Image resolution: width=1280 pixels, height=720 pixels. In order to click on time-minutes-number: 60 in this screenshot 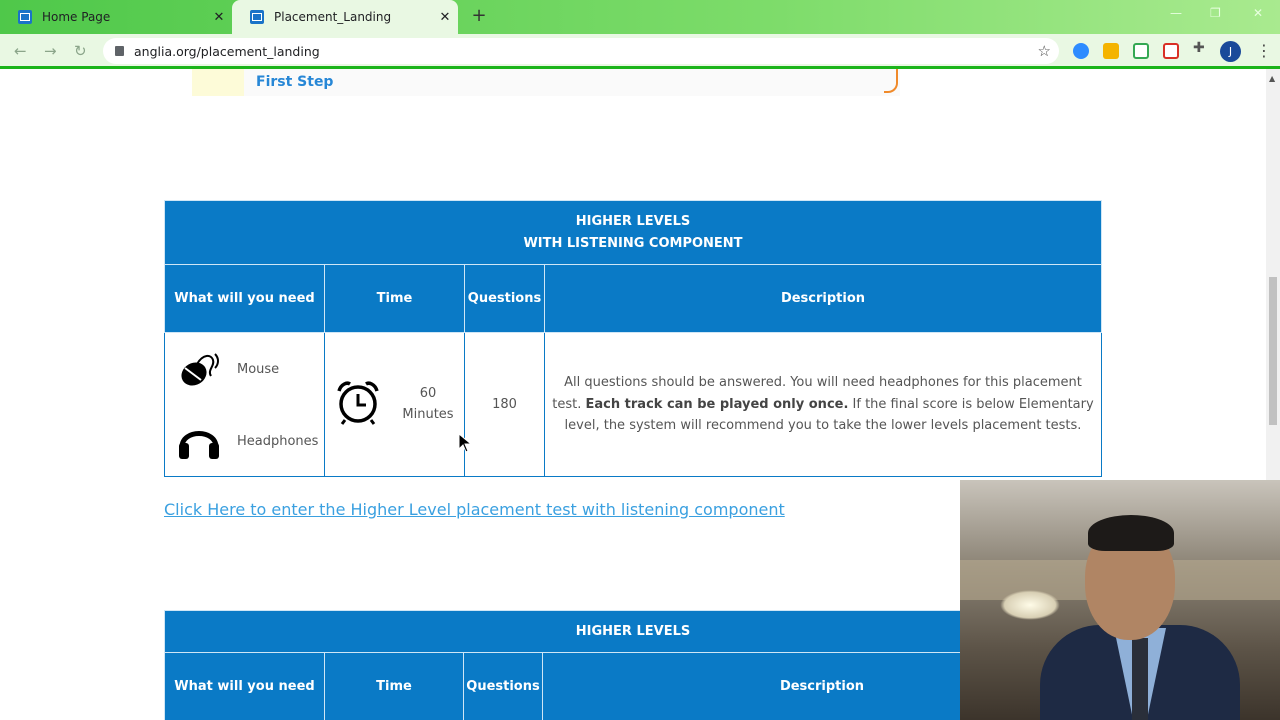, I will do `click(428, 393)`.